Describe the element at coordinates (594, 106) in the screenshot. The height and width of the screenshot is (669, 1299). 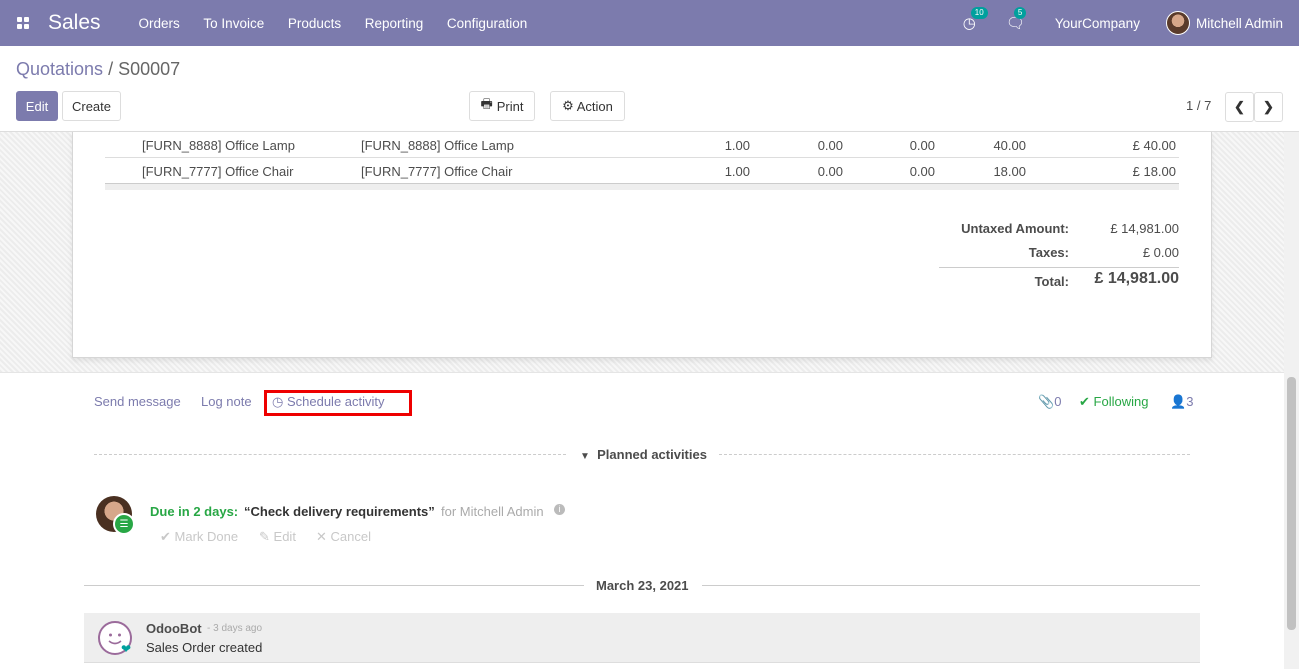
I see `action-label: Action` at that location.